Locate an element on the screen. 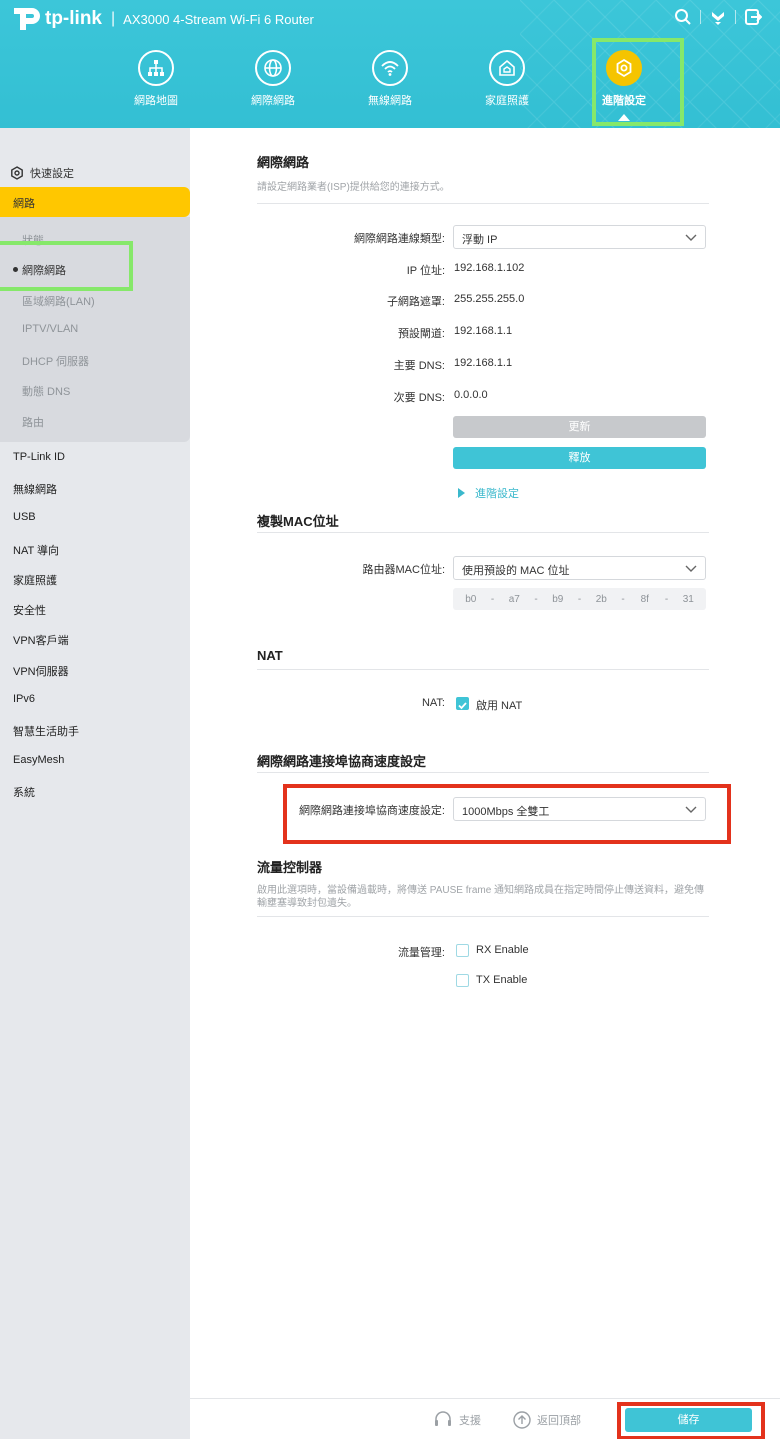 This screenshot has width=780, height=1439. advanced-settings-link: 進階設定 is located at coordinates (488, 493).